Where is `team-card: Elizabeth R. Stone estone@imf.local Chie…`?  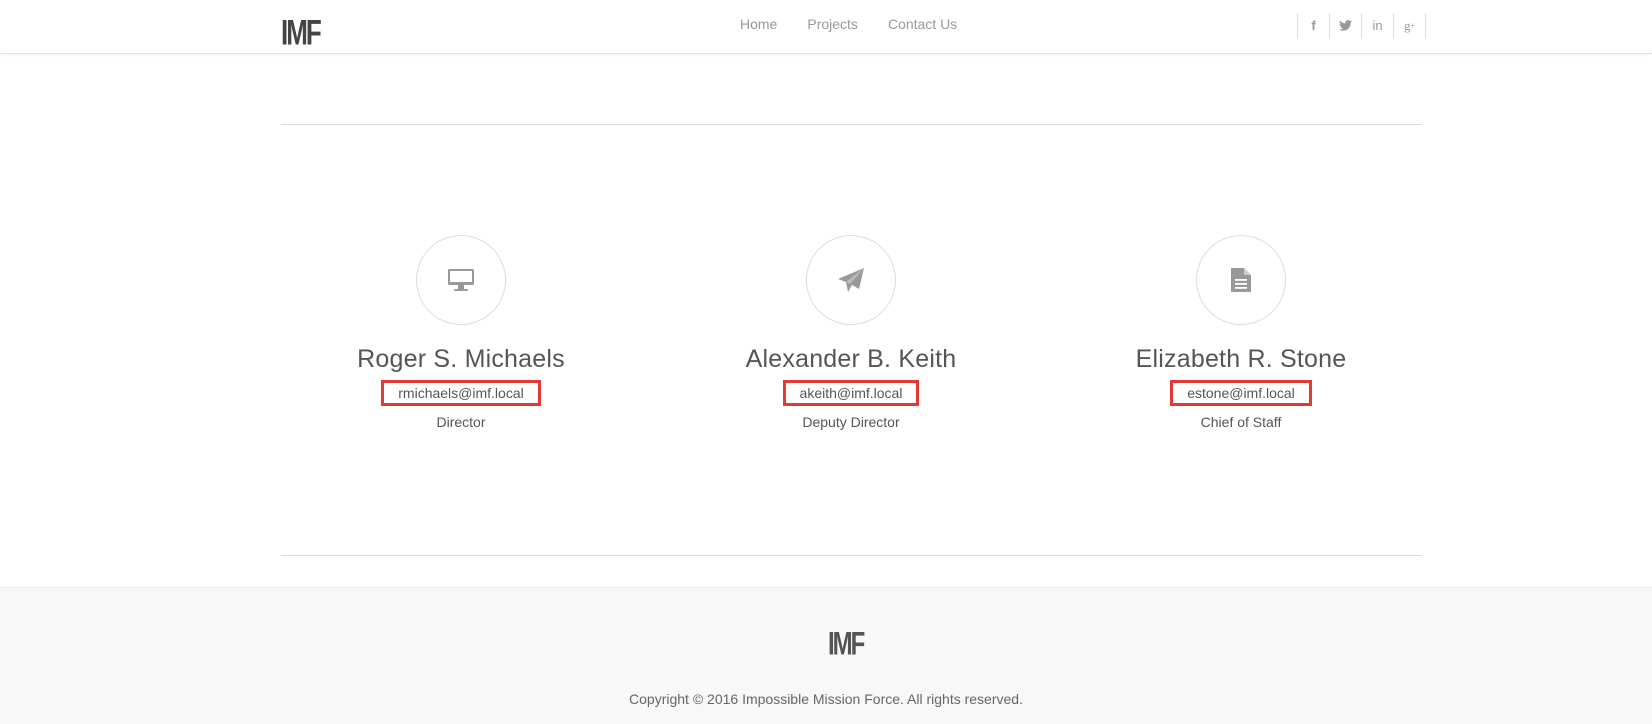
team-card: Elizabeth R. Stone estone@imf.local Chie… is located at coordinates (1241, 332).